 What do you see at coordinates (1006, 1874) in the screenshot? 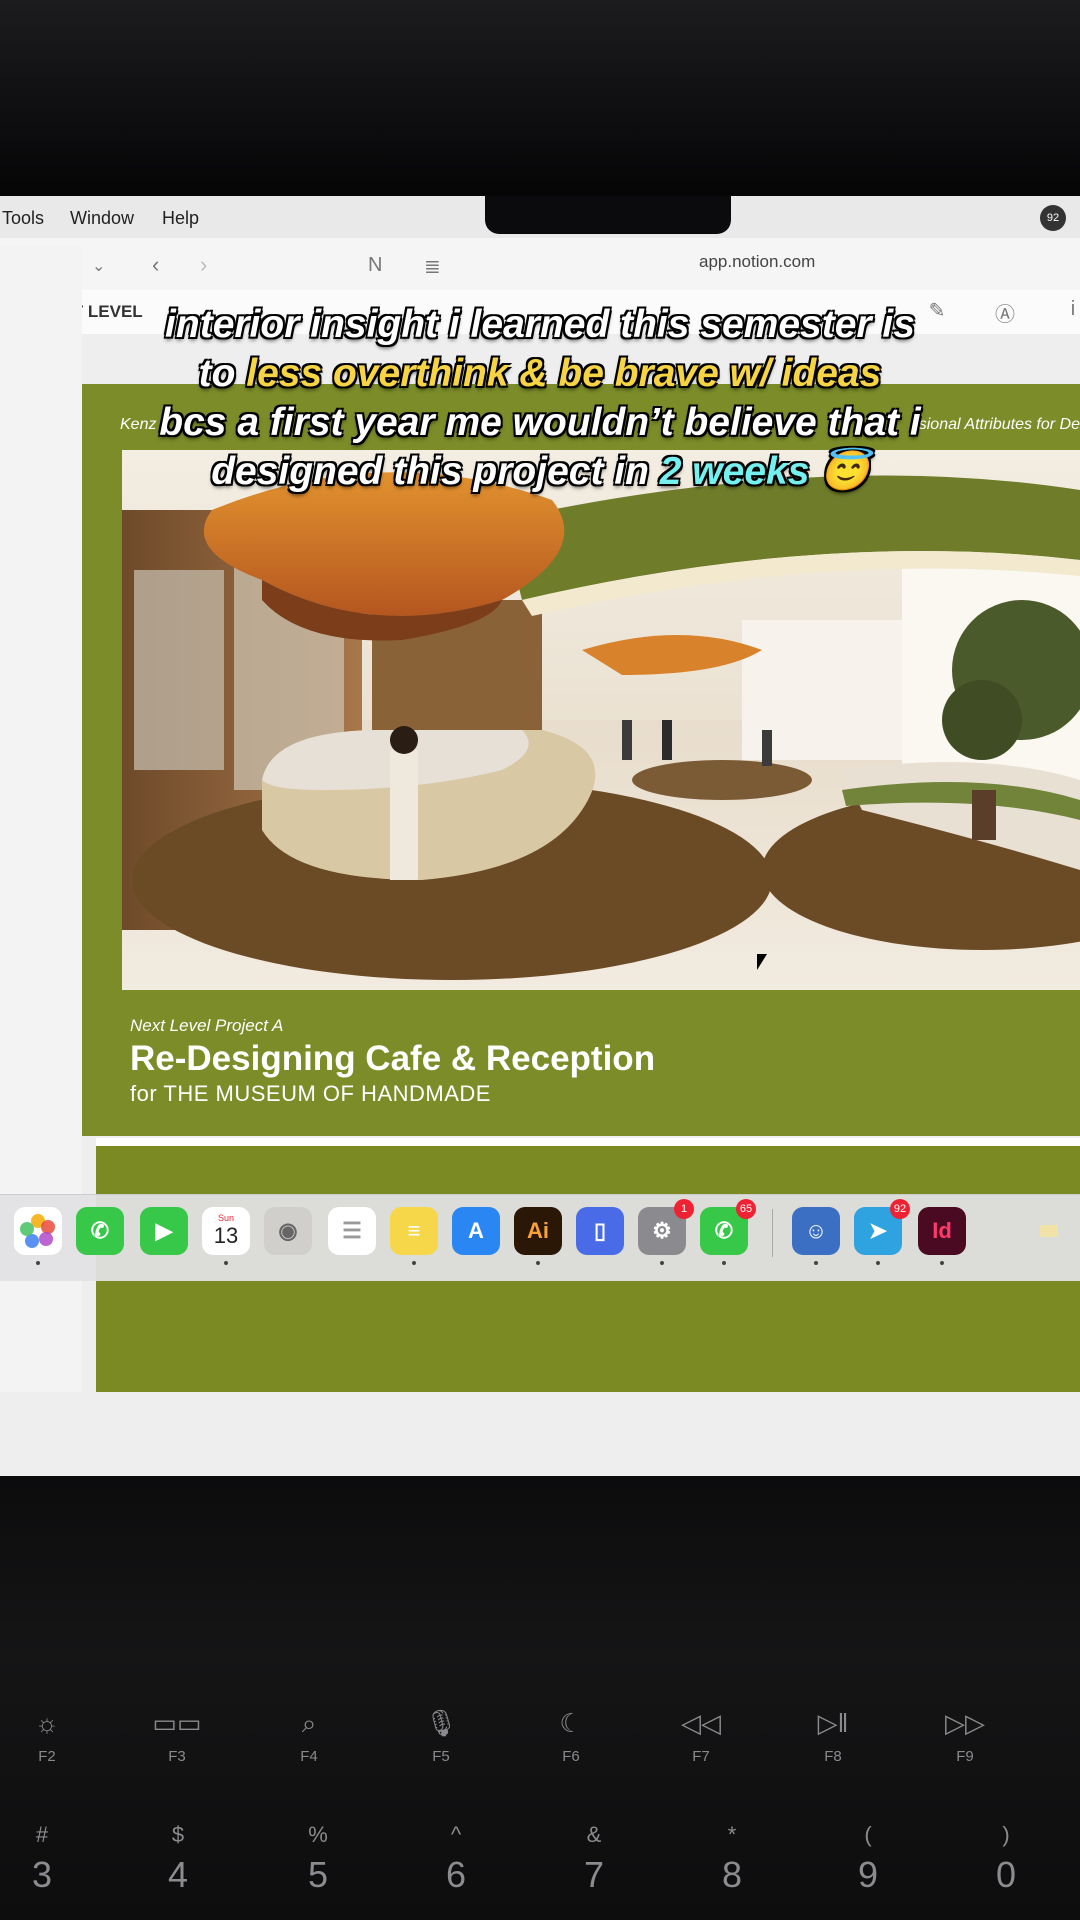
I see `key-number: 0` at bounding box center [1006, 1874].